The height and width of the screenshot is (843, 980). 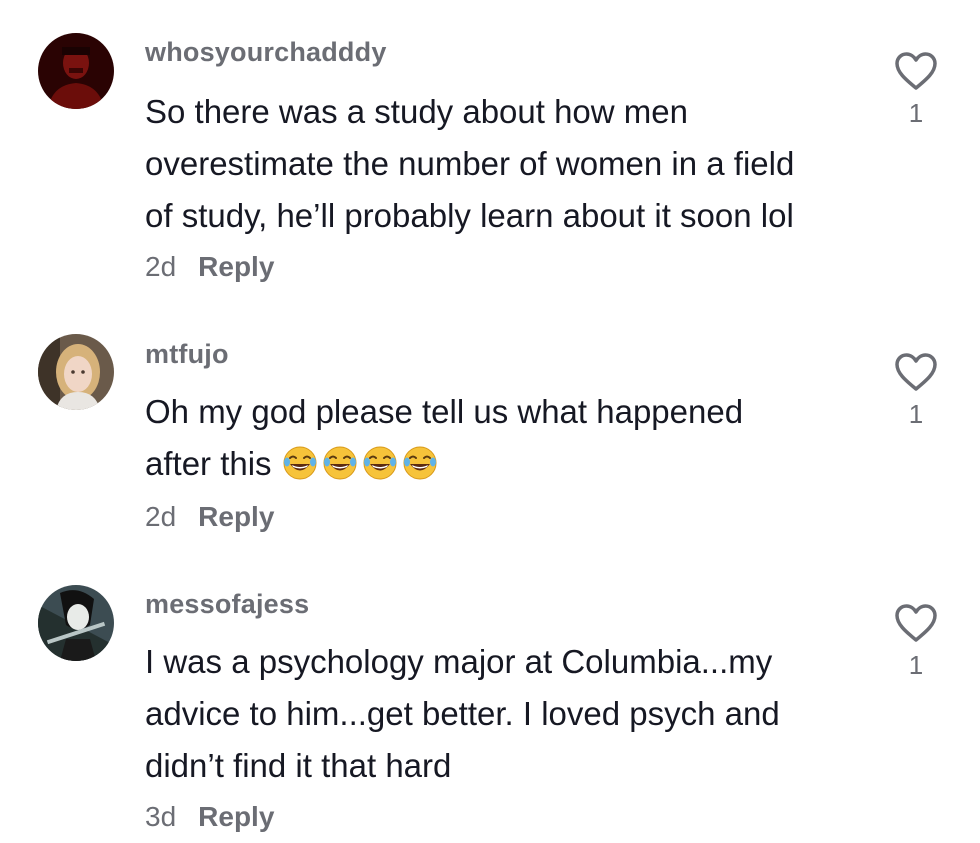 What do you see at coordinates (227, 604) in the screenshot?
I see `username: messofajess` at bounding box center [227, 604].